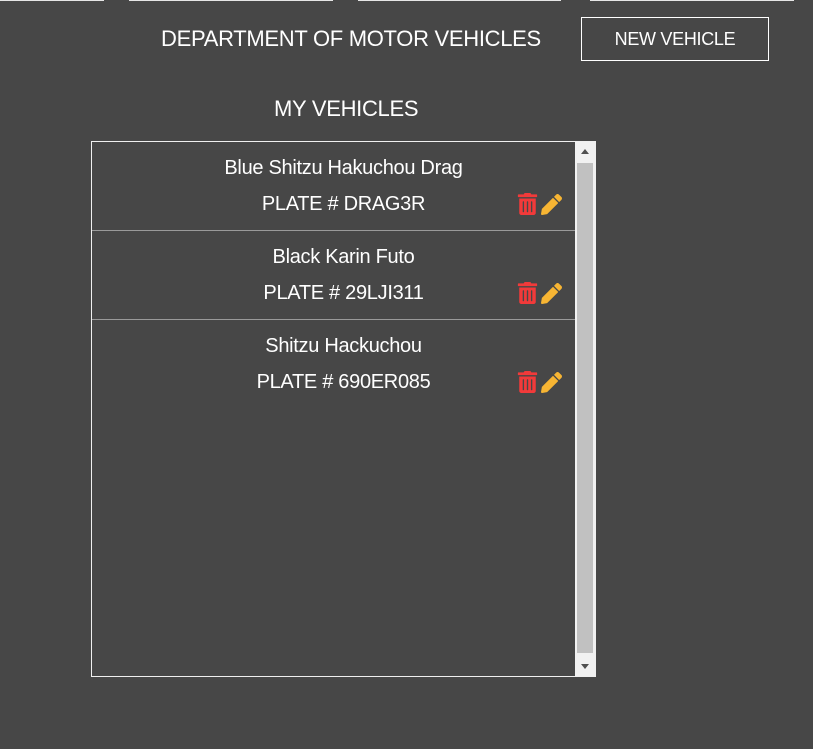 This screenshot has width=813, height=749. I want to click on vehicle-name: Shitzu Hackuchou, so click(343, 346).